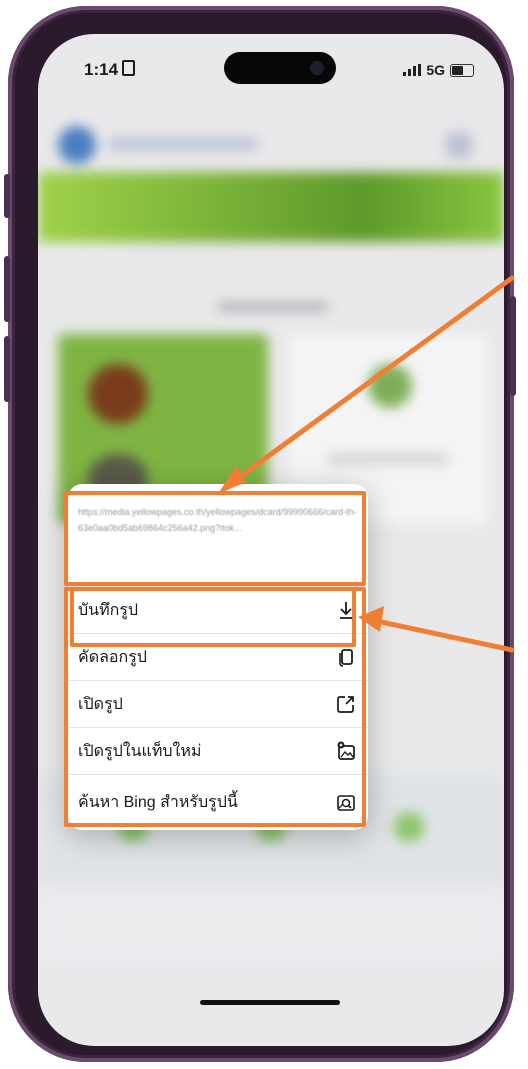  What do you see at coordinates (442, 635) in the screenshot?
I see `arrow-to-save-item` at bounding box center [442, 635].